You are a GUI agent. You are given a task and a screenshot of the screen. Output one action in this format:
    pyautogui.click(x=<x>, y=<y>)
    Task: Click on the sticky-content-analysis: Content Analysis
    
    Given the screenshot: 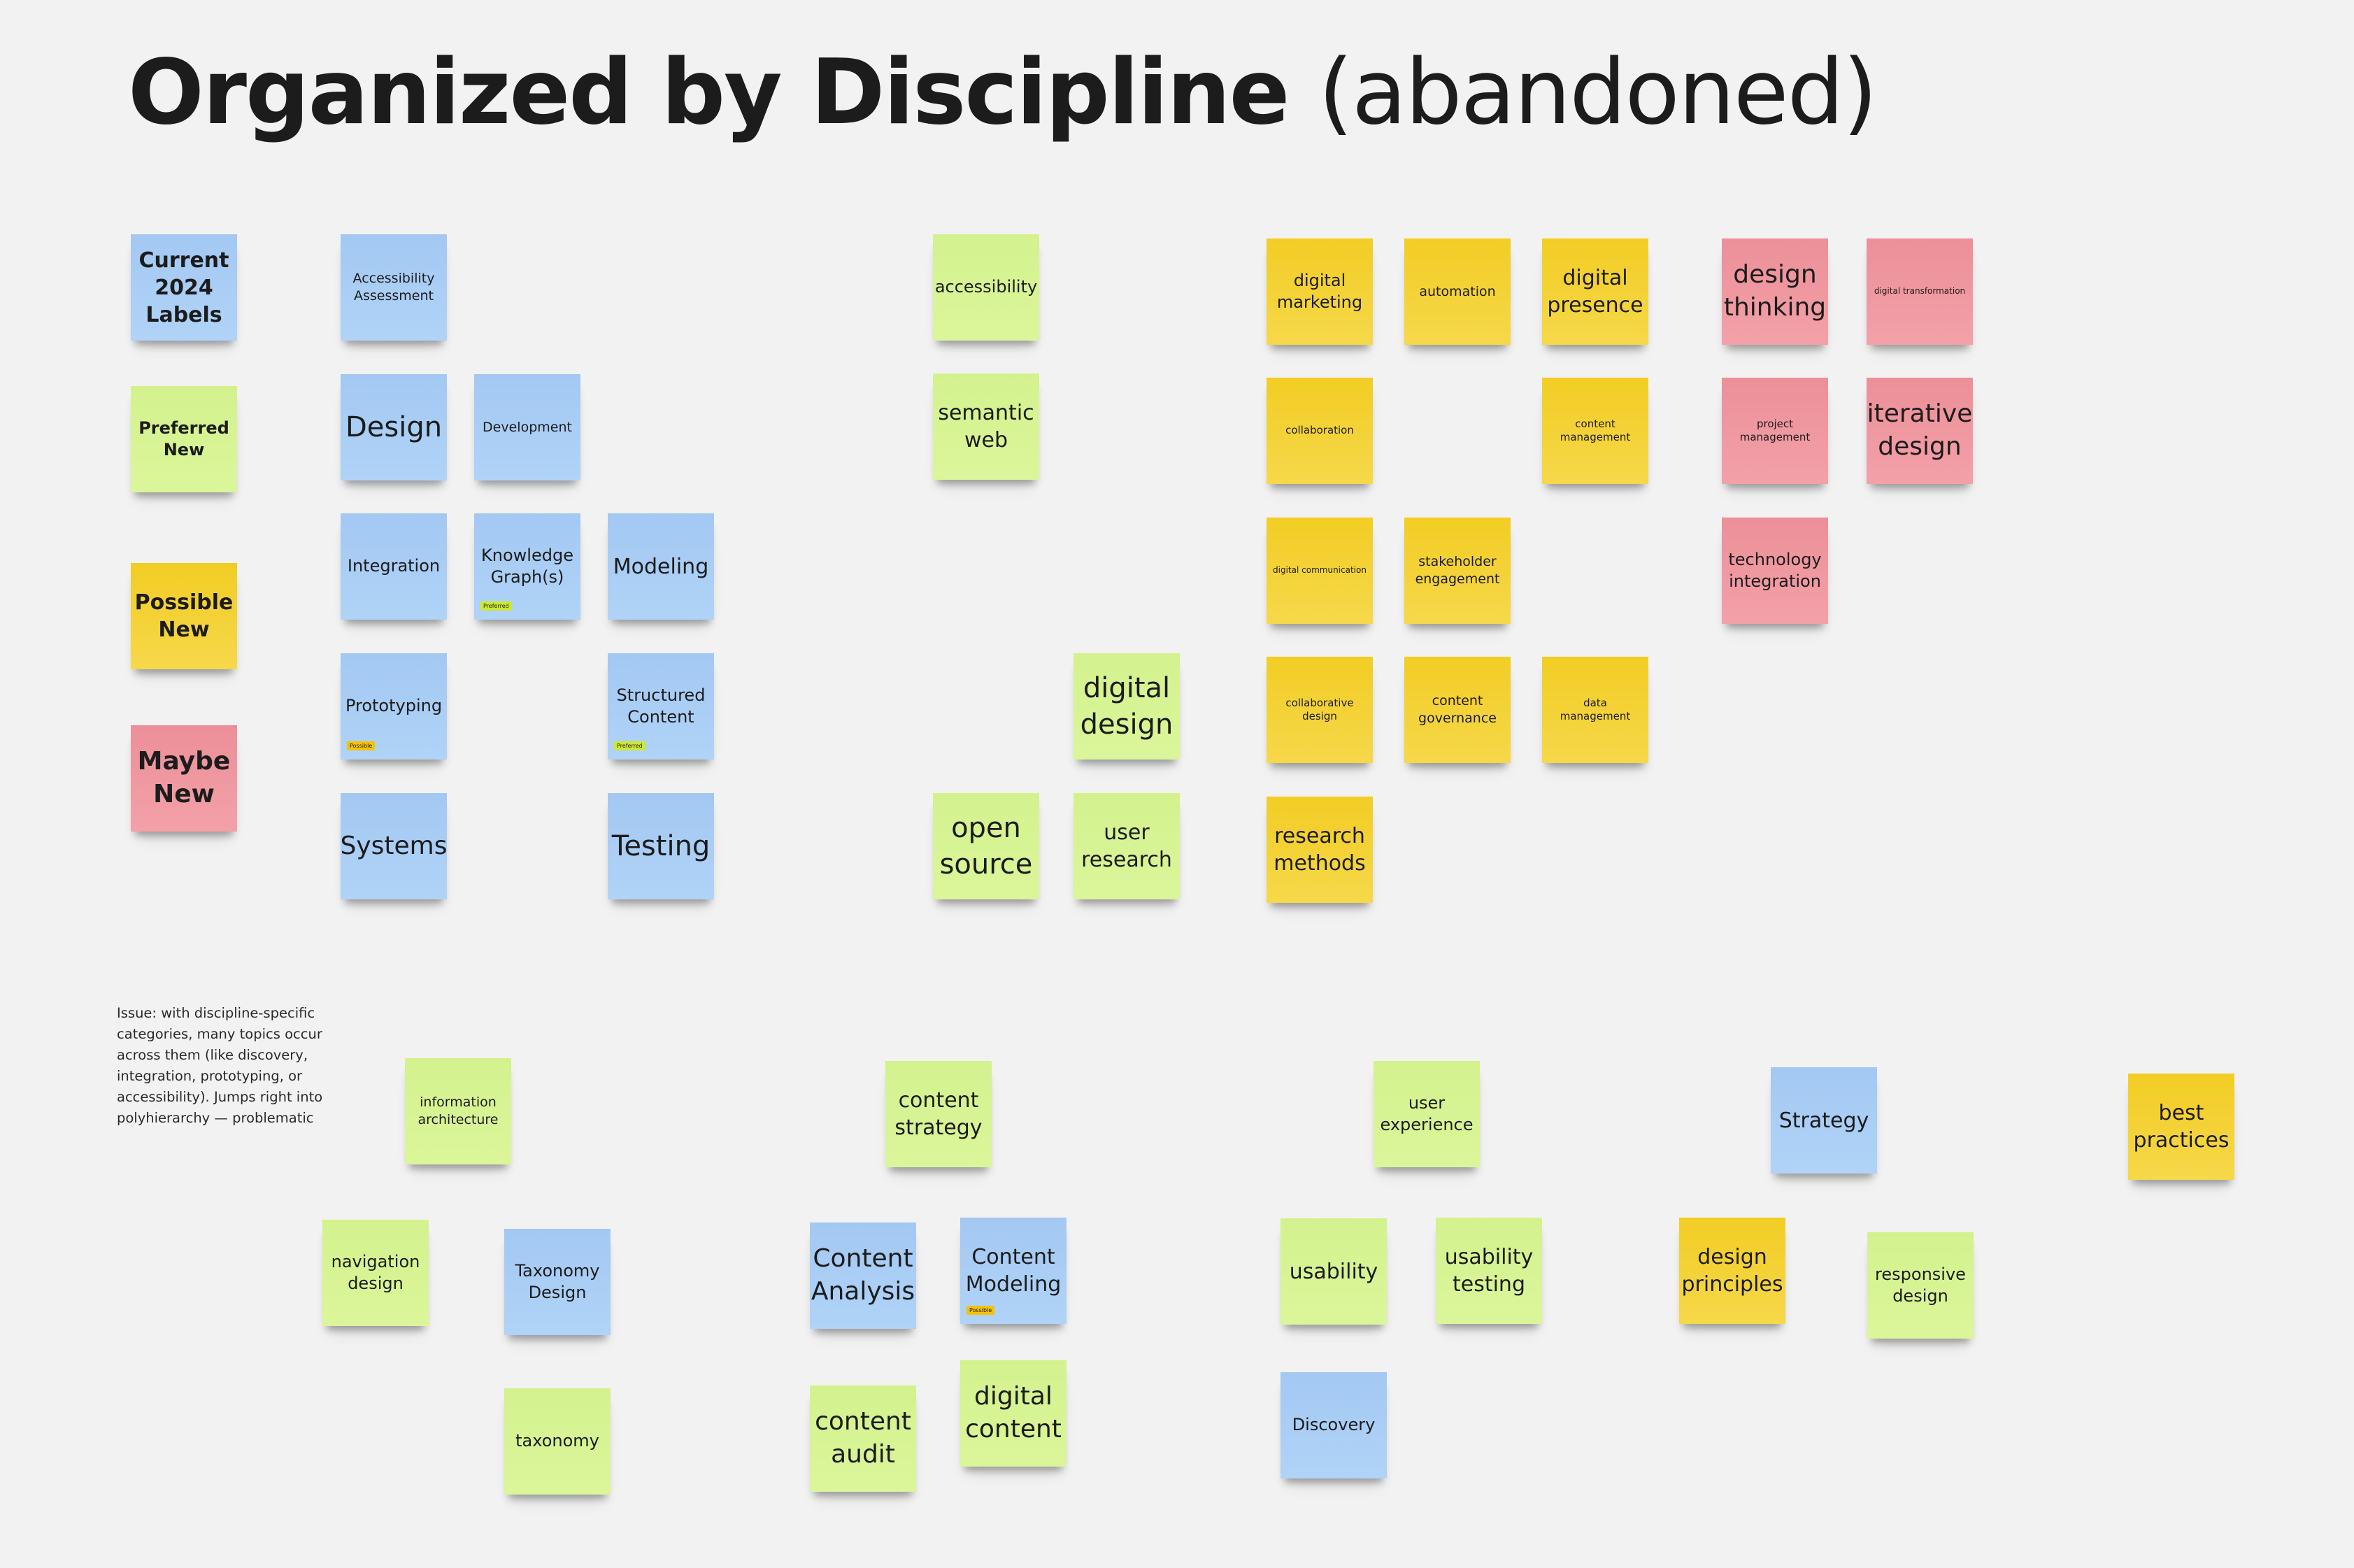 What is the action you would take?
    pyautogui.click(x=863, y=1276)
    